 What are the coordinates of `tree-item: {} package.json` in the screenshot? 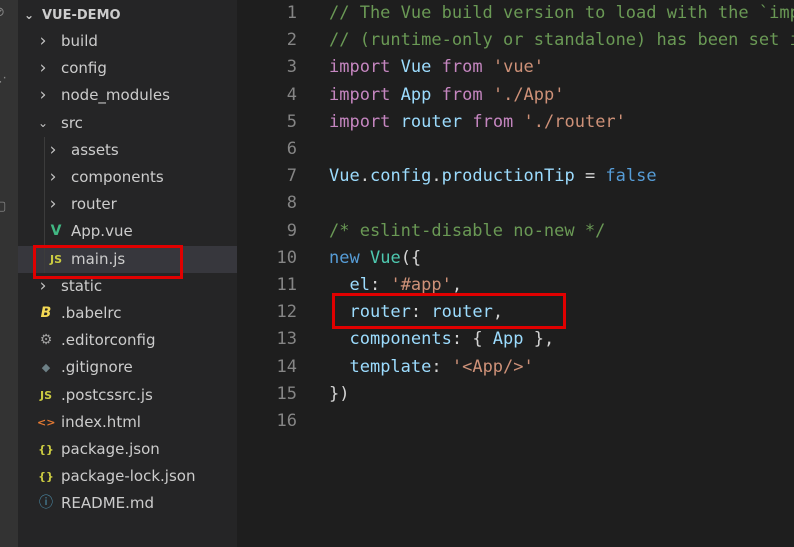 It's located at (127, 449).